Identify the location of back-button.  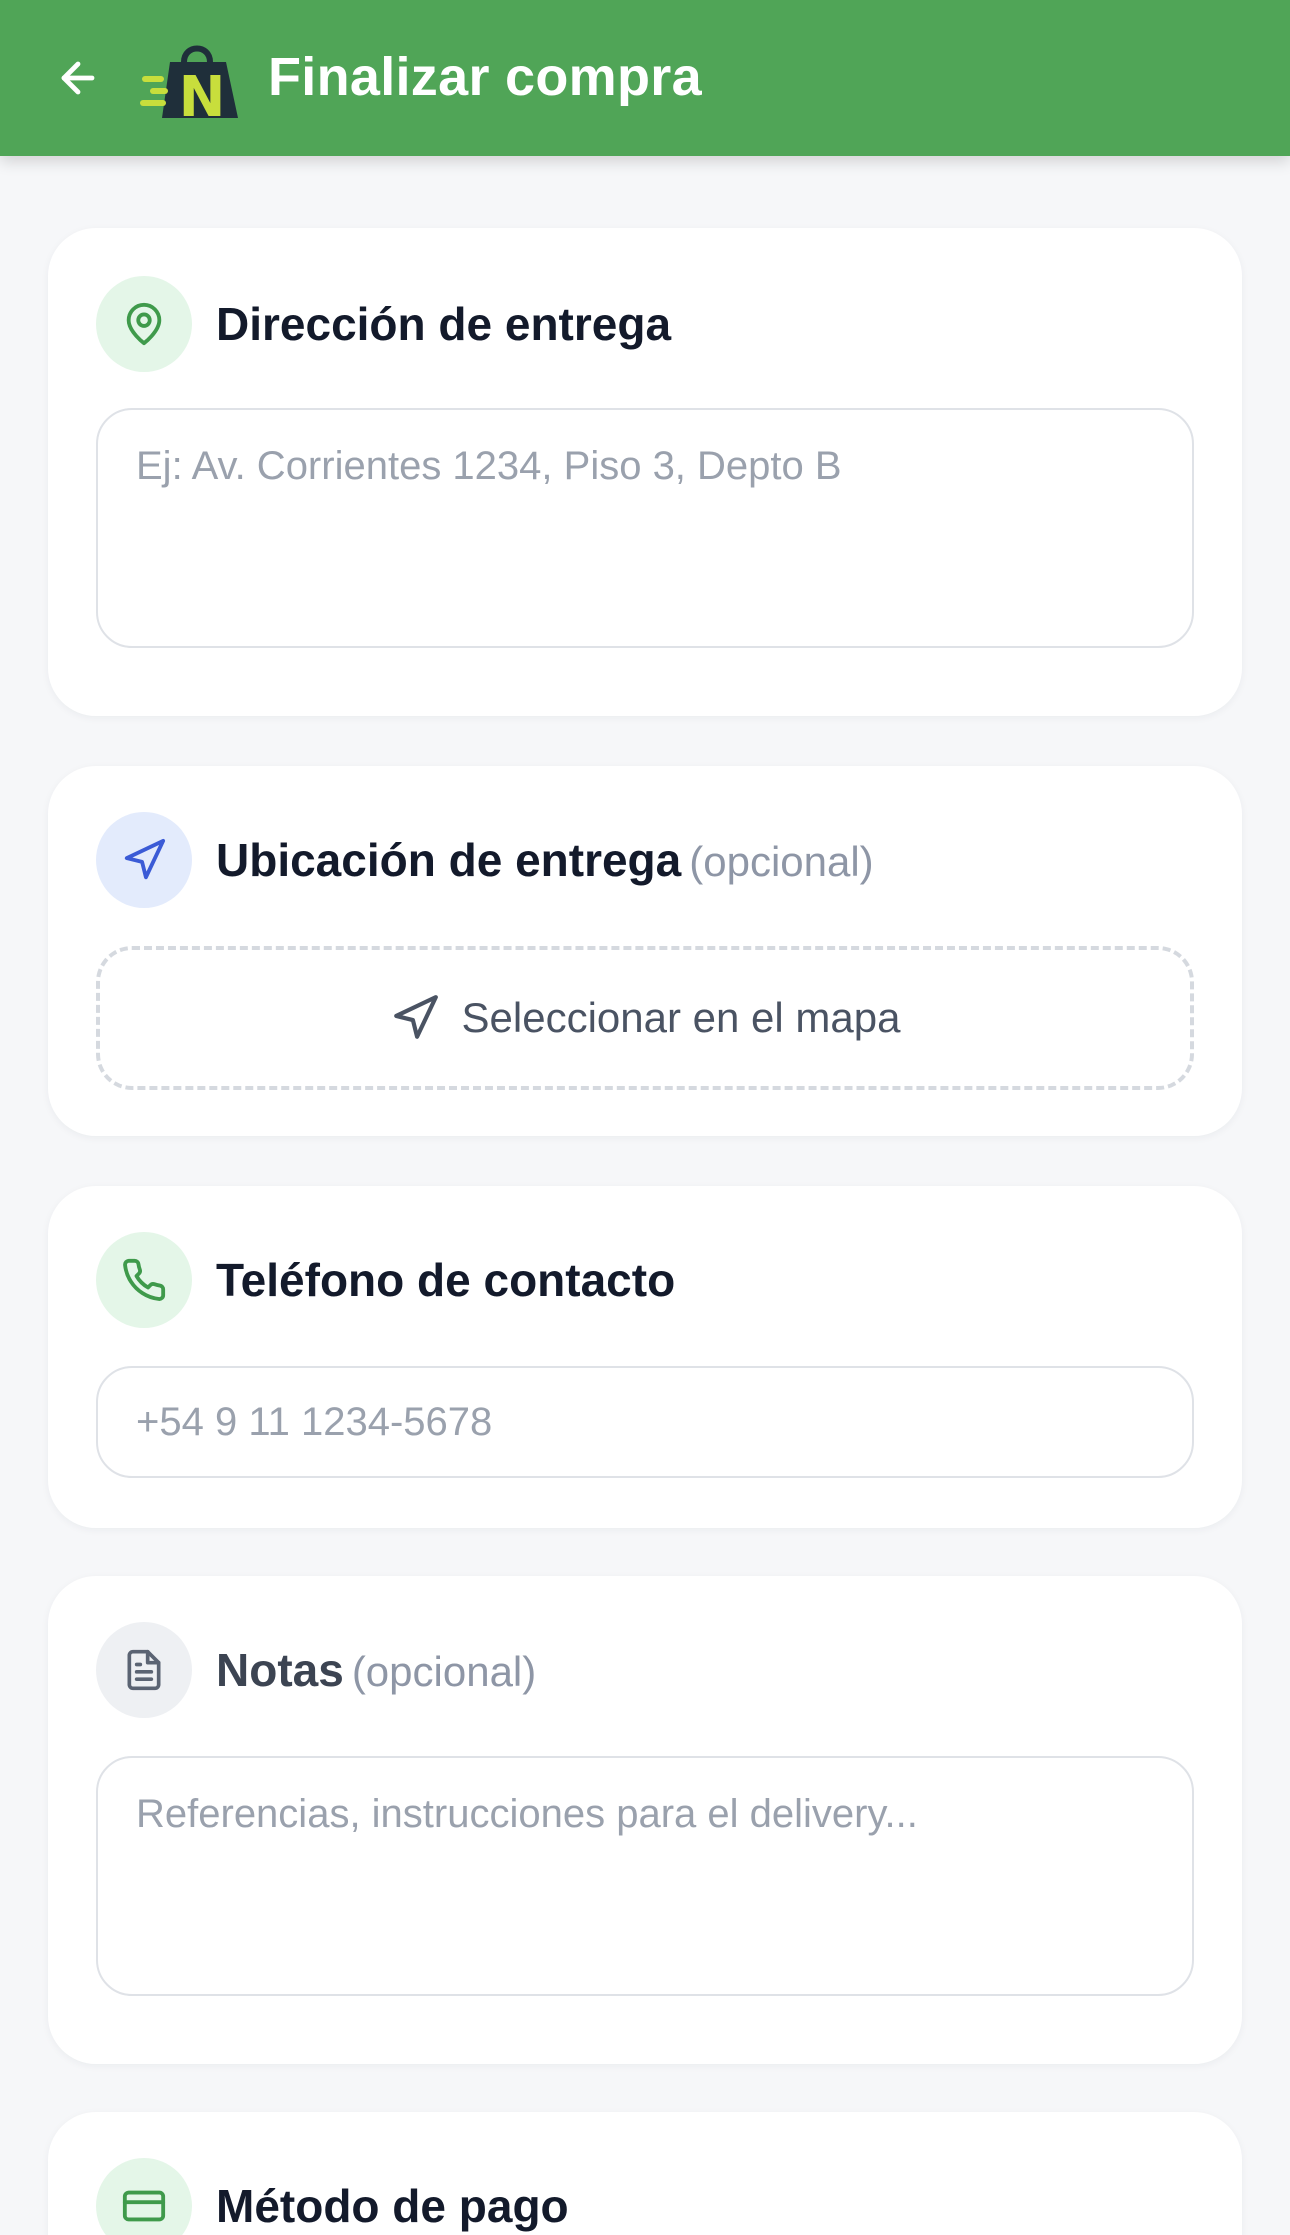
(78, 78).